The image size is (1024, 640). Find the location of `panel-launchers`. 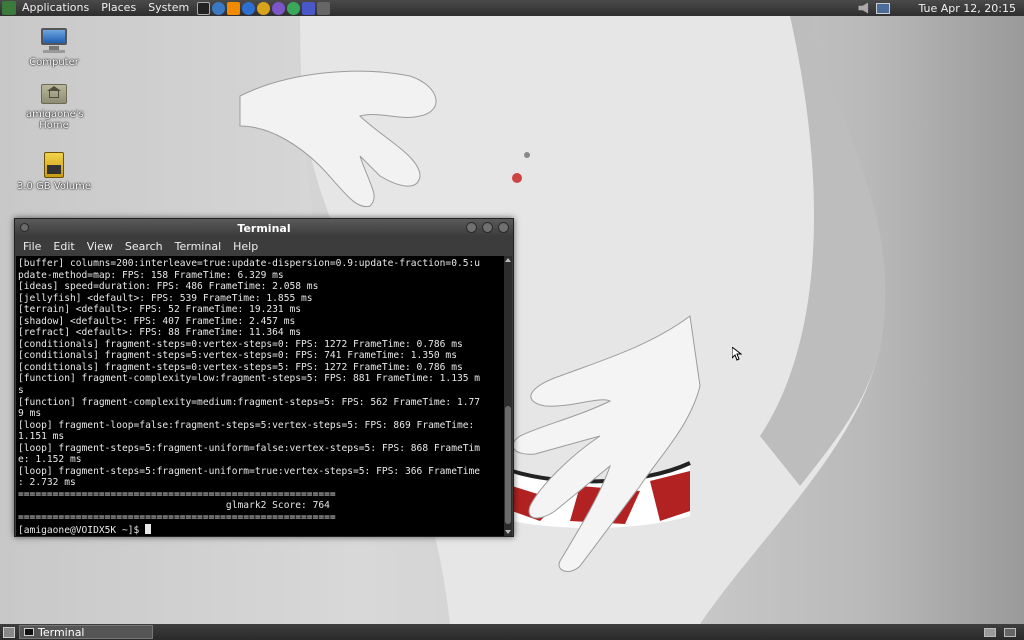

panel-launchers is located at coordinates (264, 8).